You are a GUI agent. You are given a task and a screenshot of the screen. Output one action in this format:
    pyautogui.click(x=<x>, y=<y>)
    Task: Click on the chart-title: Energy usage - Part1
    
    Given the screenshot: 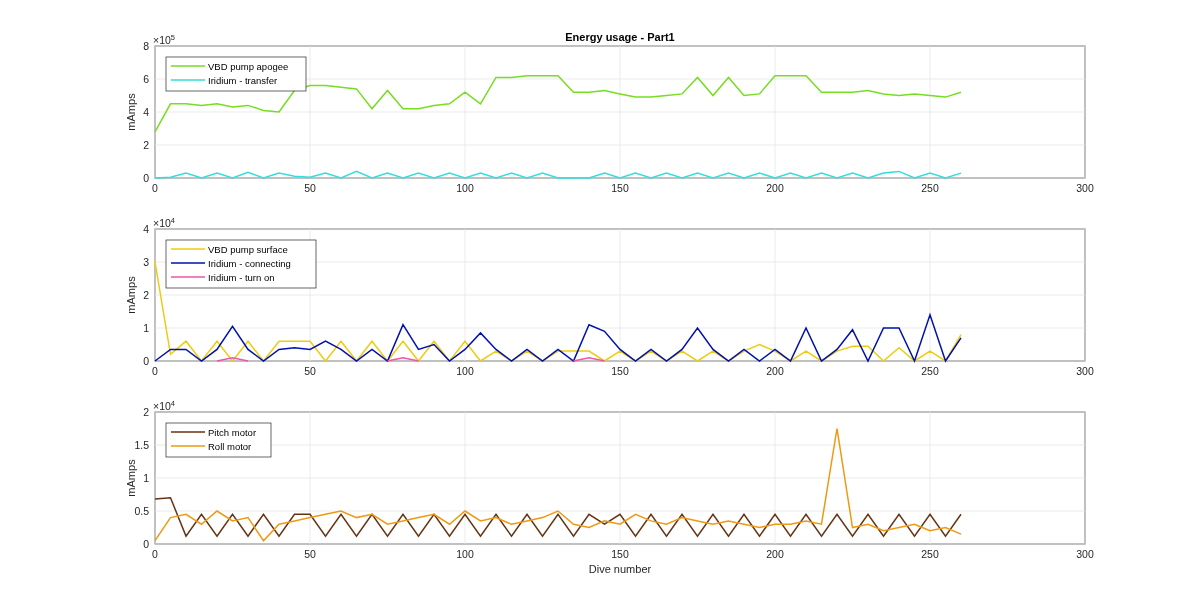 What is the action you would take?
    pyautogui.click(x=620, y=37)
    